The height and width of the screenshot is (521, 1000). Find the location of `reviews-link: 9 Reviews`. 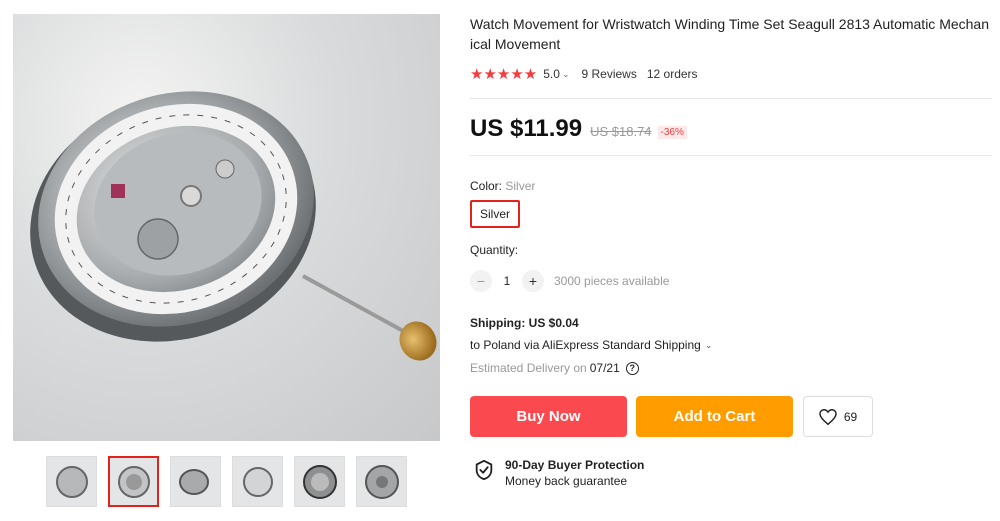

reviews-link: 9 Reviews is located at coordinates (608, 74).